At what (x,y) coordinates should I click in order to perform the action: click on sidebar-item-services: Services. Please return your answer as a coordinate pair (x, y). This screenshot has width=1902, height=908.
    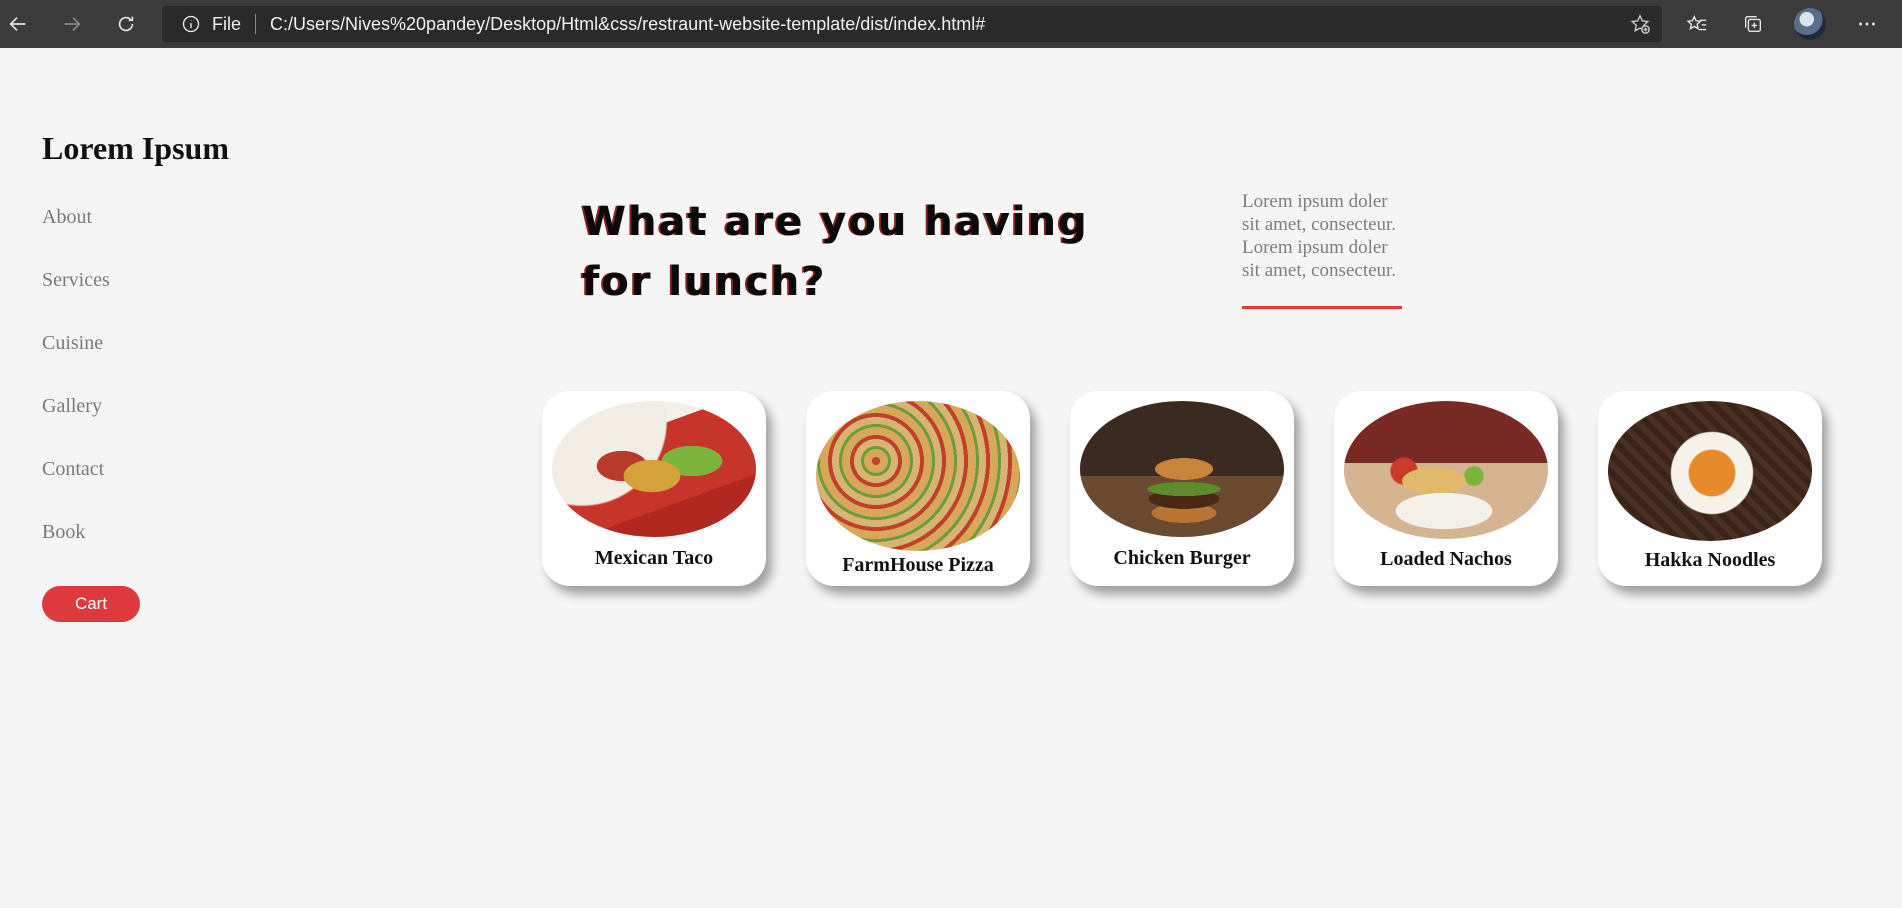
    Looking at the image, I should click on (76, 300).